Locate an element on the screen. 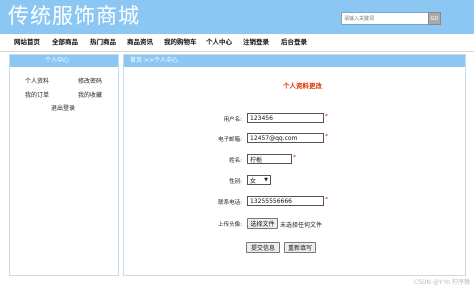 This screenshot has width=474, height=289. phone-field is located at coordinates (285, 201).